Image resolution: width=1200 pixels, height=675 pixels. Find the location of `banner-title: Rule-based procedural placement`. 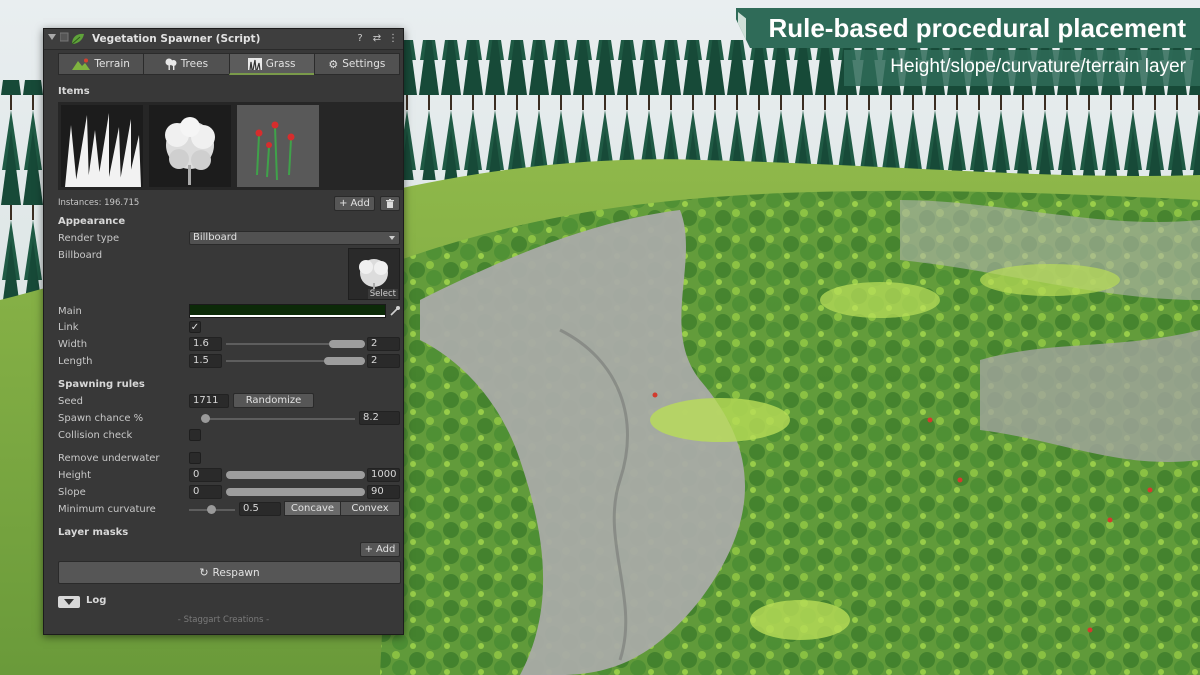

banner-title: Rule-based procedural placement is located at coordinates (977, 28).